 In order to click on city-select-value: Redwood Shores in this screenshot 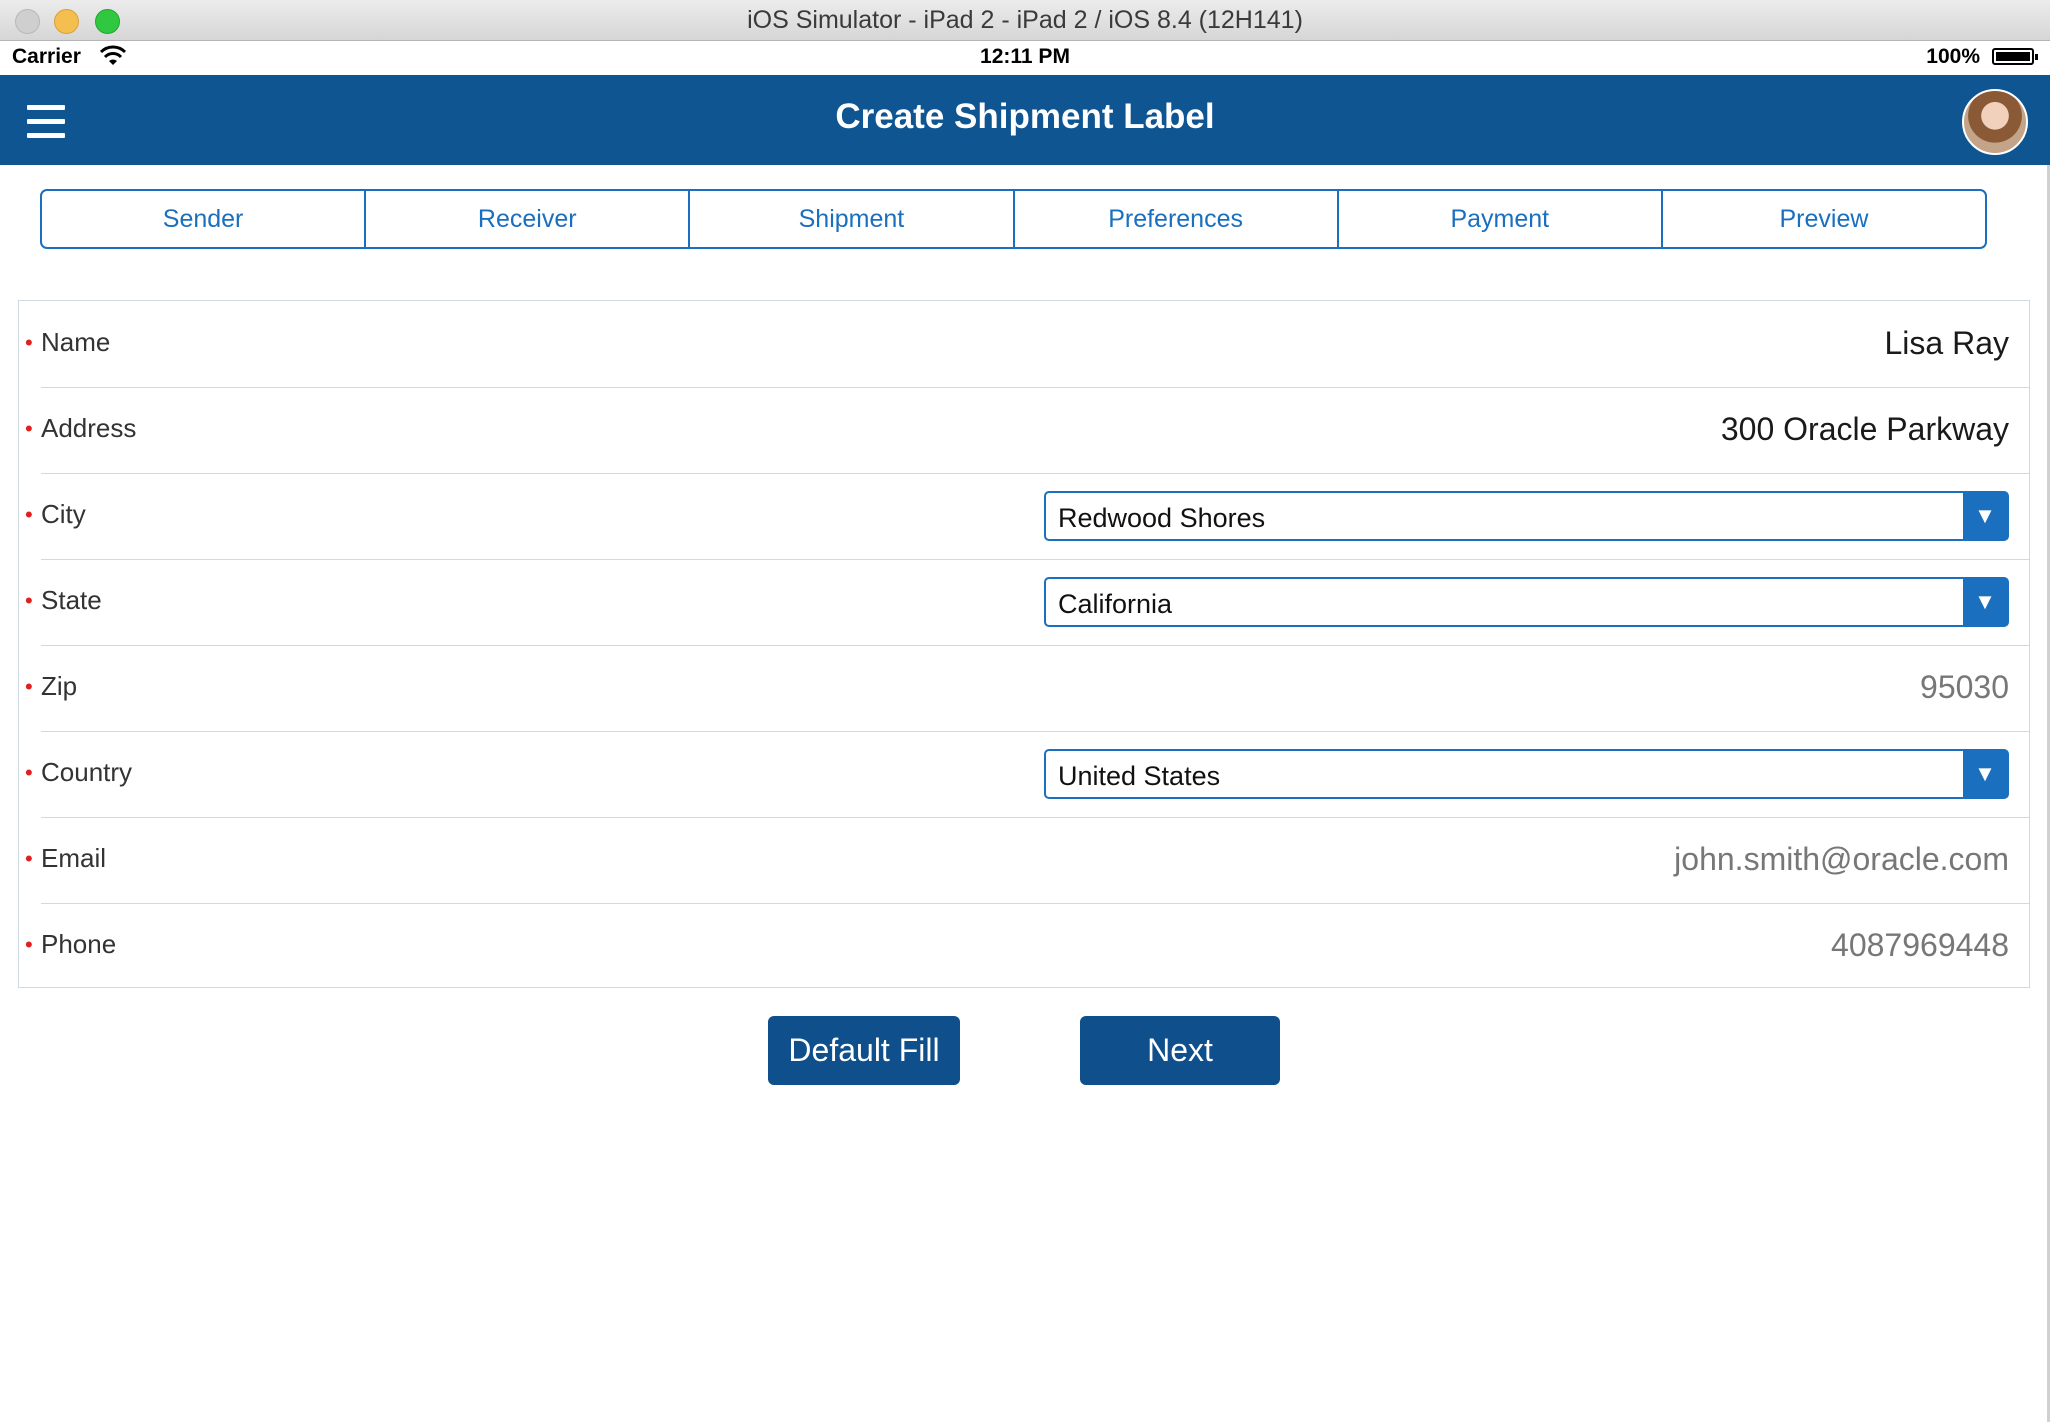, I will do `click(1162, 518)`.